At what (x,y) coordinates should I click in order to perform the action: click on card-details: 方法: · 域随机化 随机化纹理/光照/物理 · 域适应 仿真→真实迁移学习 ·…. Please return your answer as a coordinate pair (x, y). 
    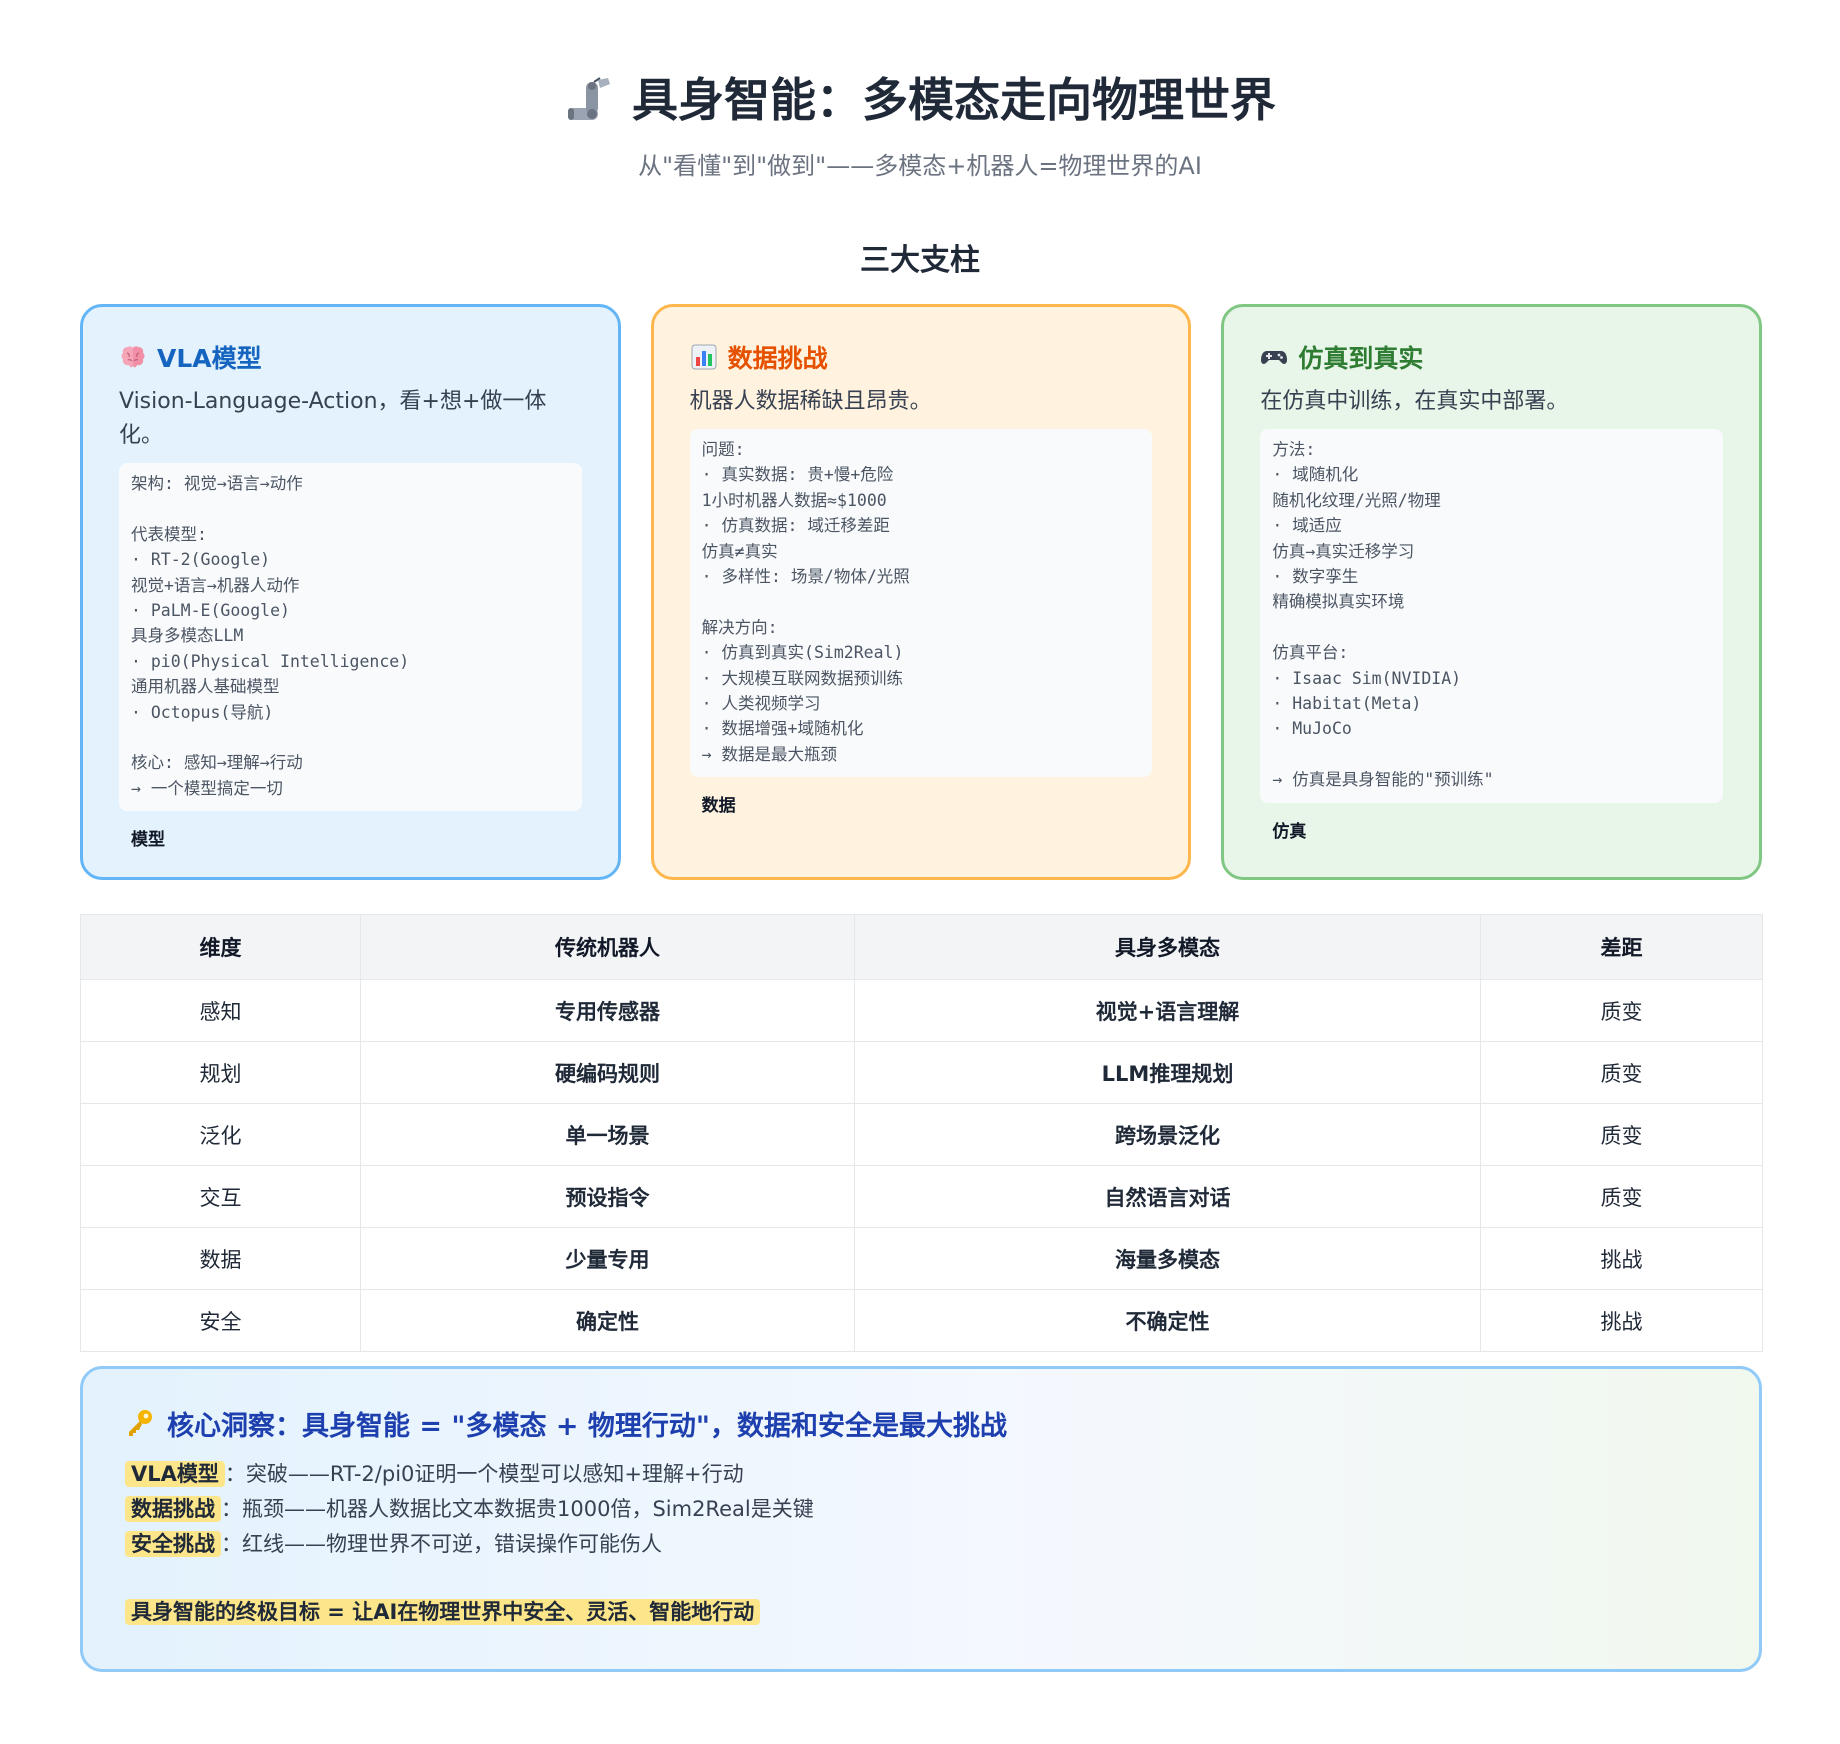
    Looking at the image, I should click on (1492, 616).